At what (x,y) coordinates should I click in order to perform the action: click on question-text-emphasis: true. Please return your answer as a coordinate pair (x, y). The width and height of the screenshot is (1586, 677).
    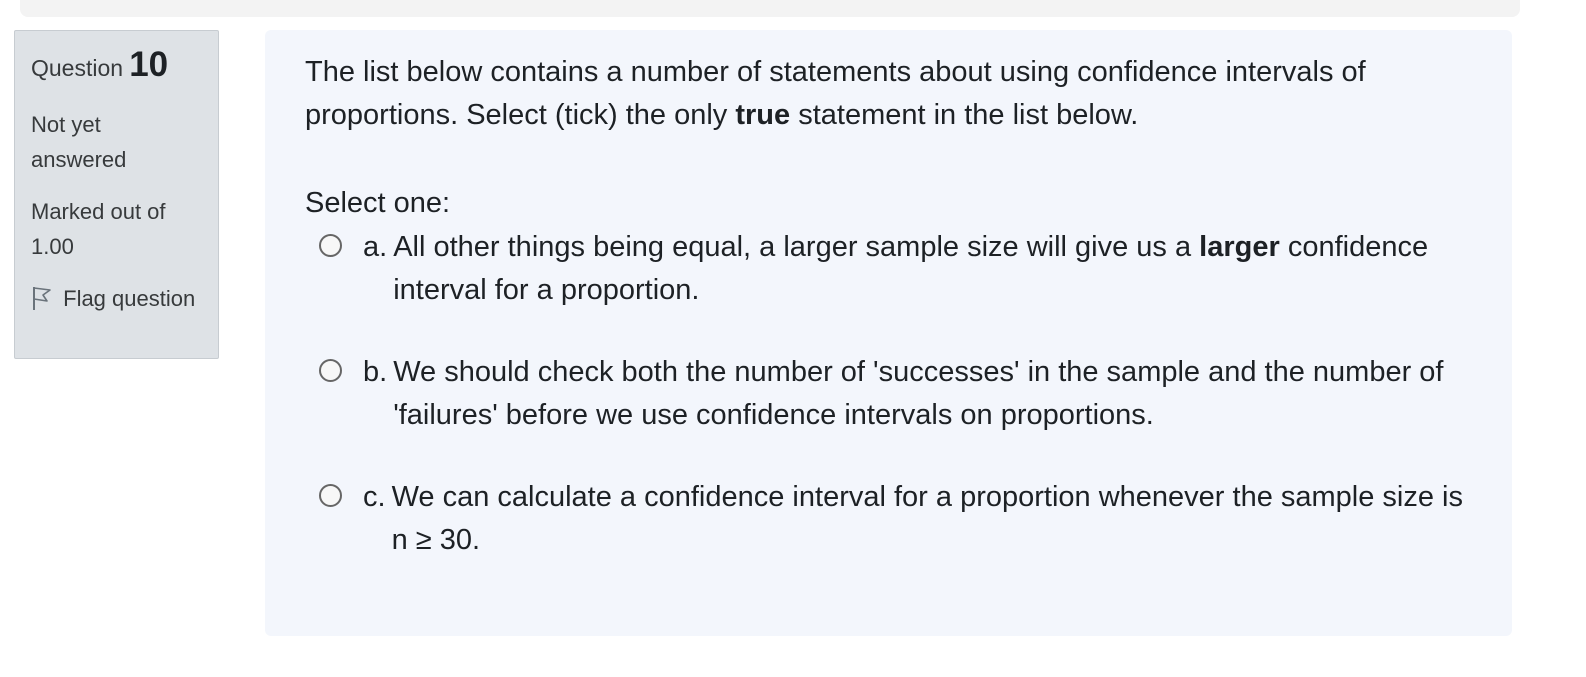
    Looking at the image, I should click on (763, 115).